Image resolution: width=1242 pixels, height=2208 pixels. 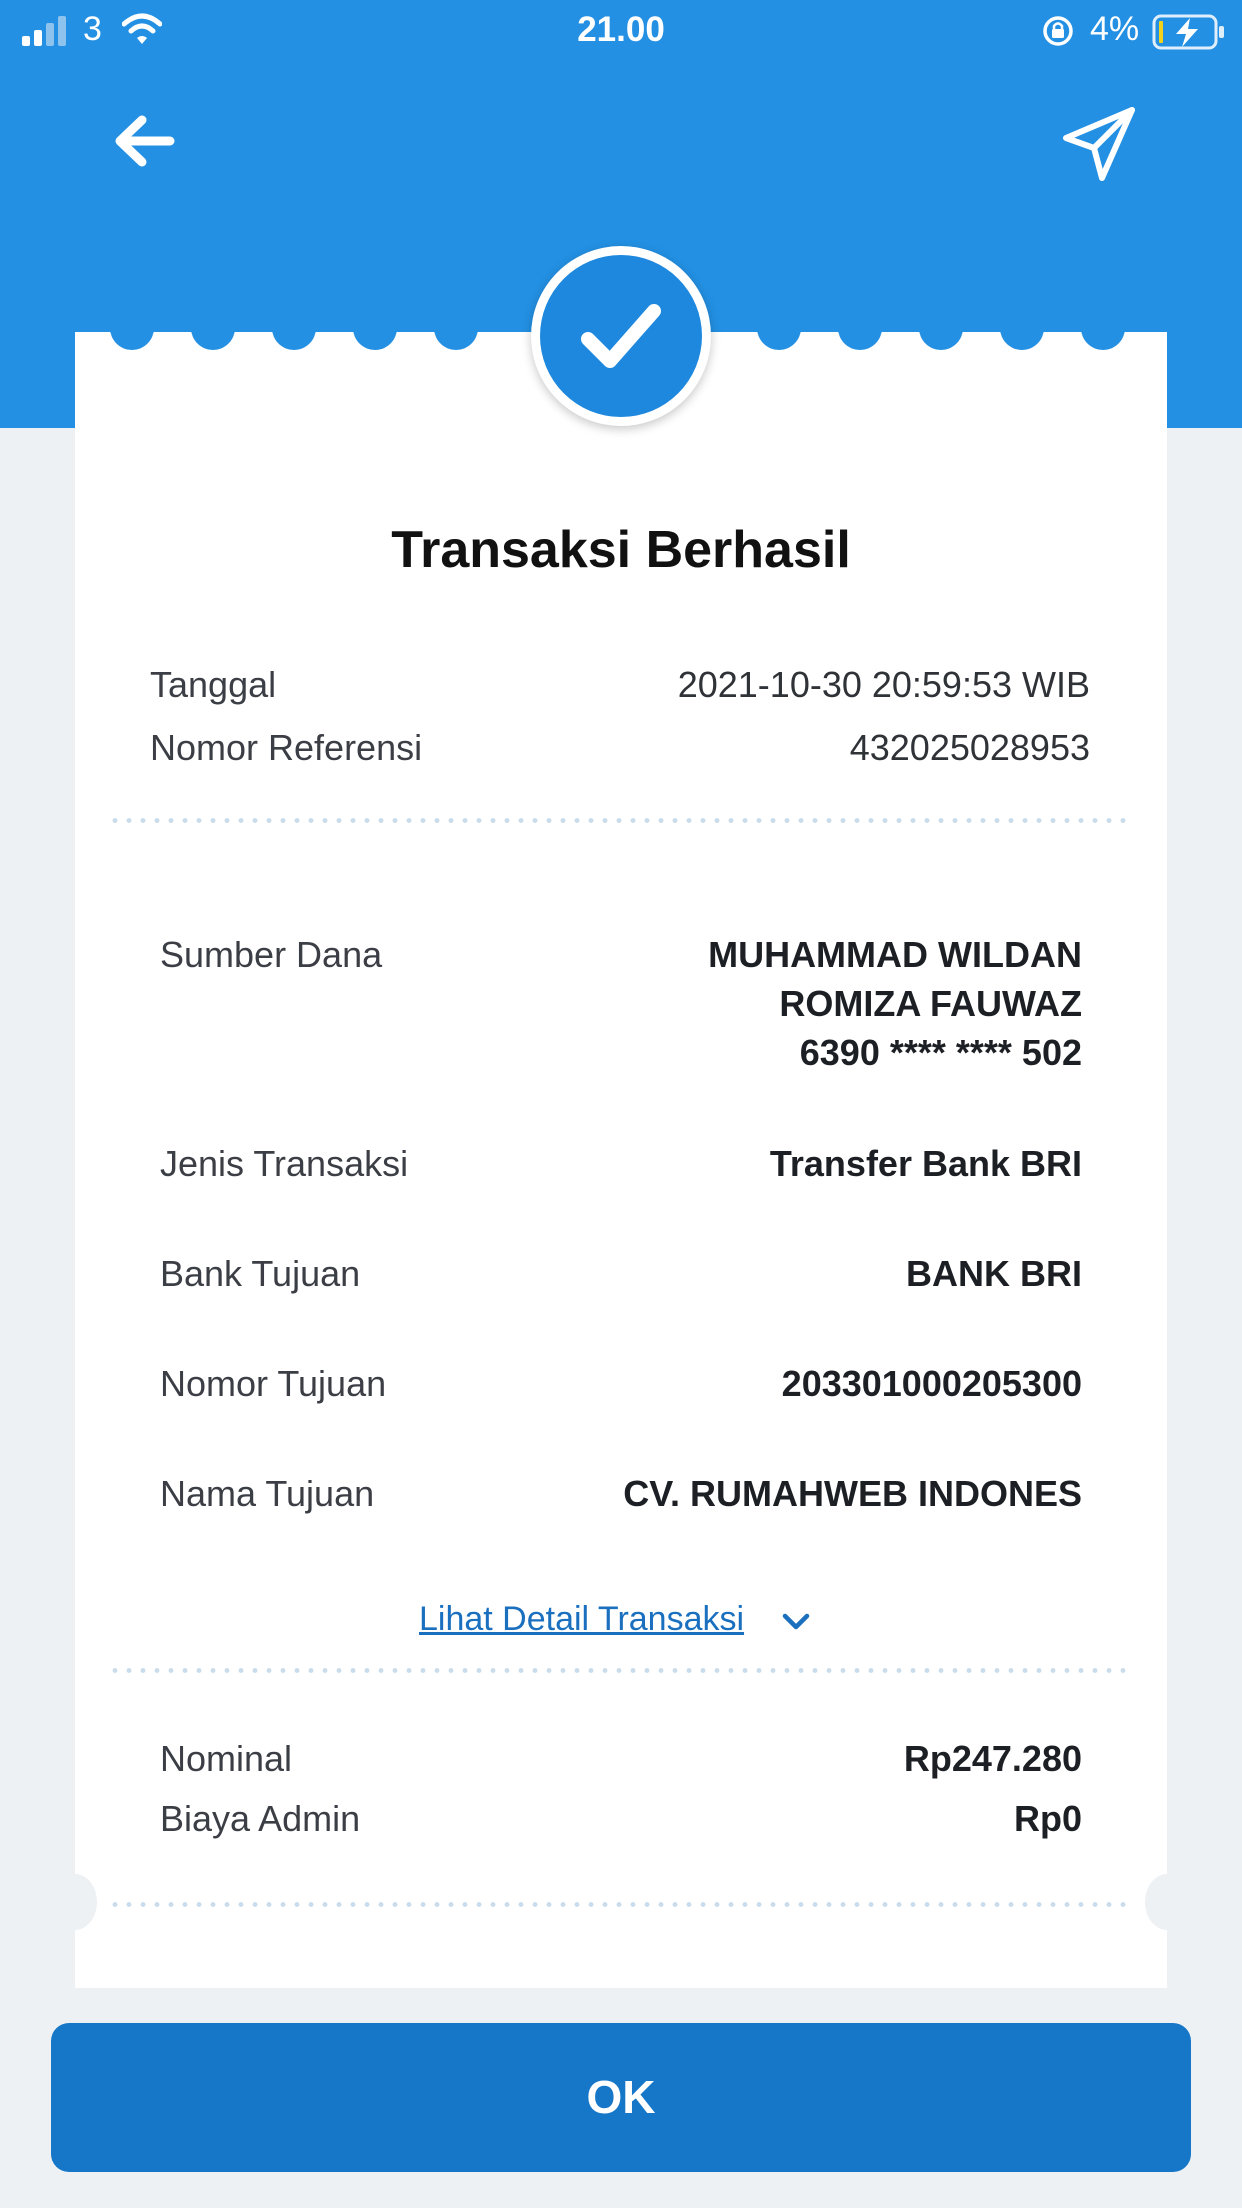 What do you see at coordinates (940, 1052) in the screenshot?
I see `source-funds-account: 6390 **** **** 502` at bounding box center [940, 1052].